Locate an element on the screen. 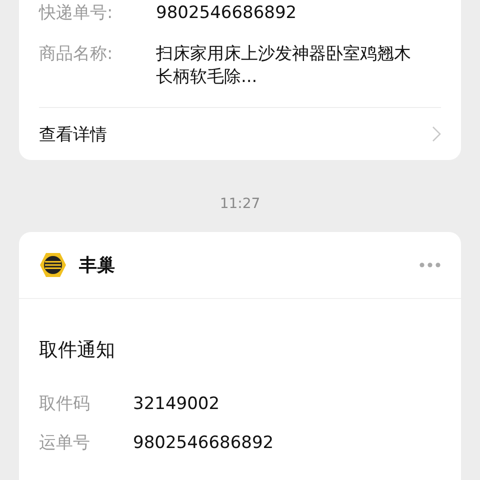  field-label: 快递单号: is located at coordinates (76, 13).